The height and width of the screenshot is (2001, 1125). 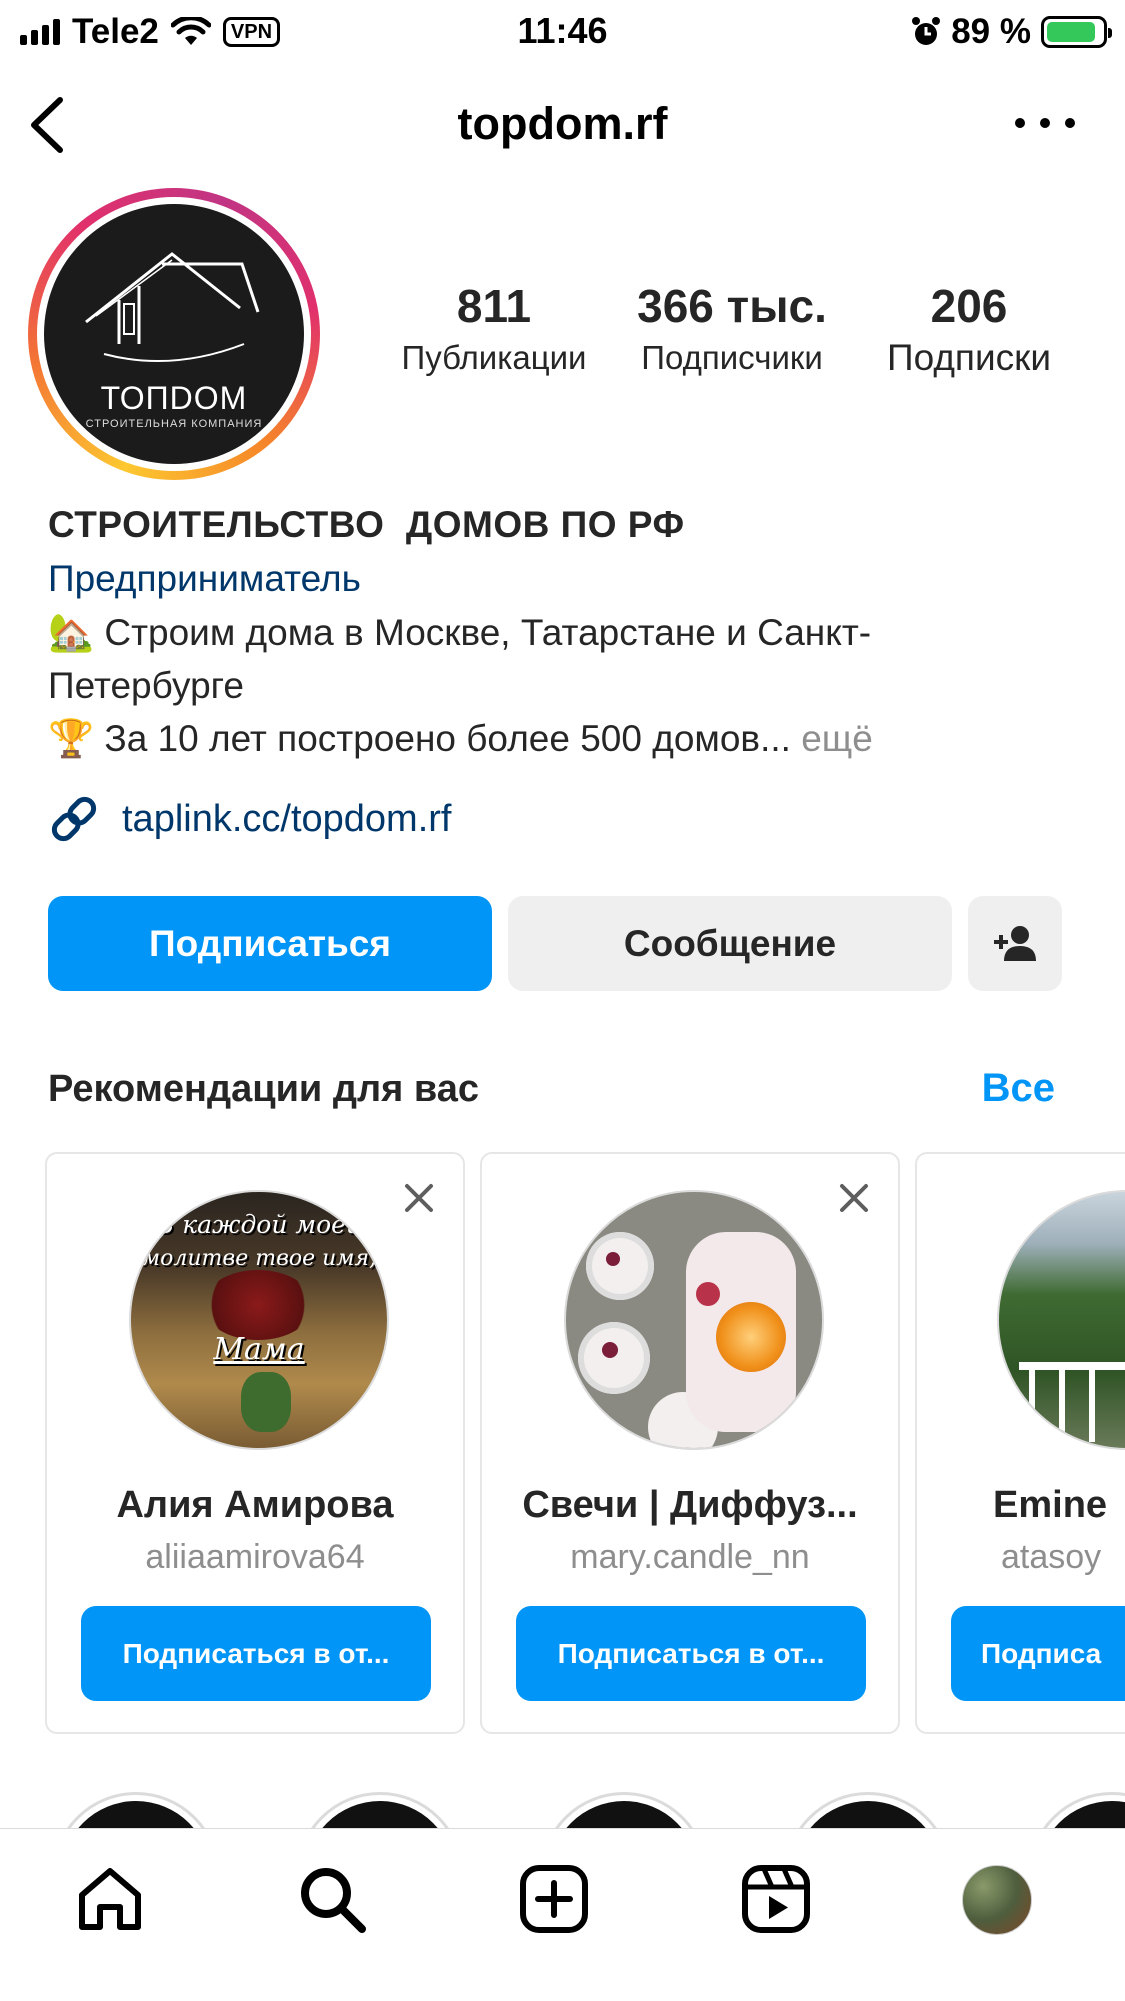 What do you see at coordinates (263, 1089) in the screenshot?
I see `recommendations-title: Рекомендации для вас` at bounding box center [263, 1089].